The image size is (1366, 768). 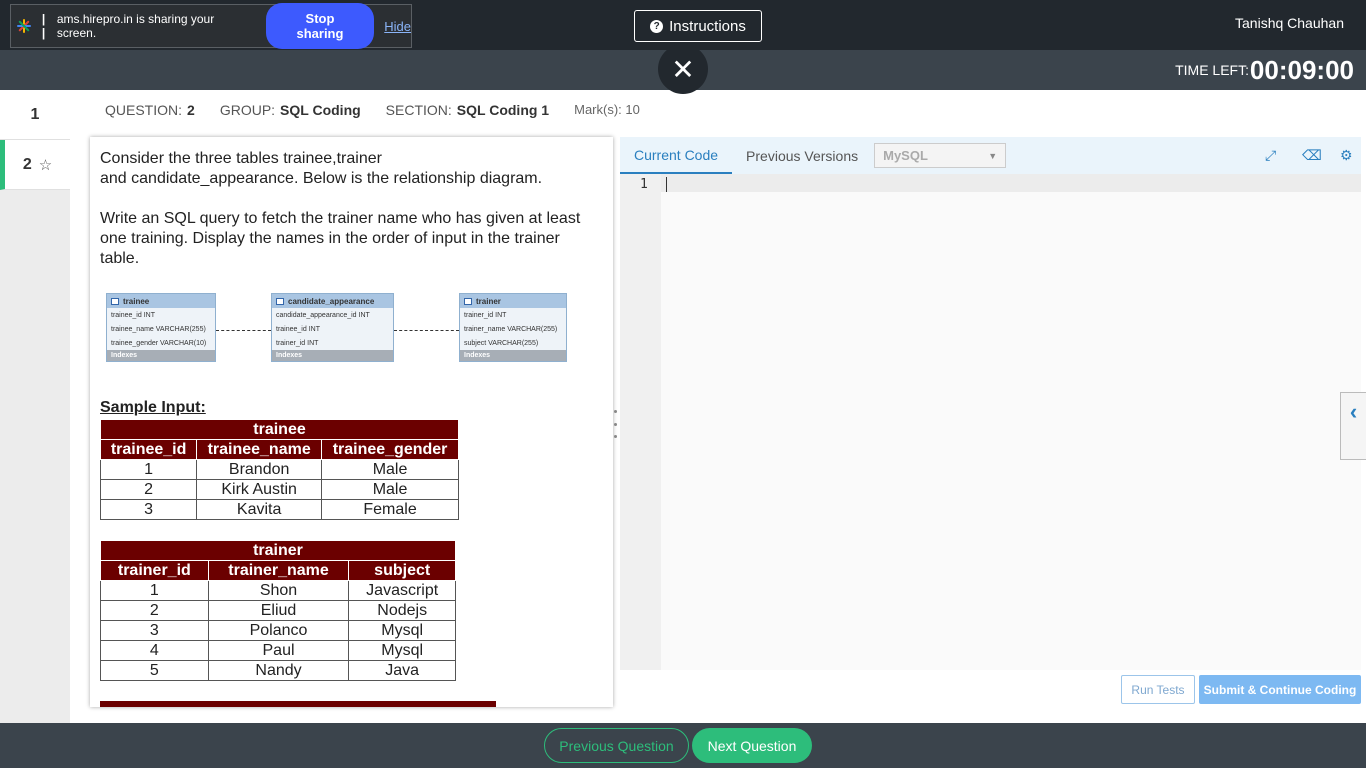 I want to click on language-select: MySQL ▼, so click(x=940, y=155).